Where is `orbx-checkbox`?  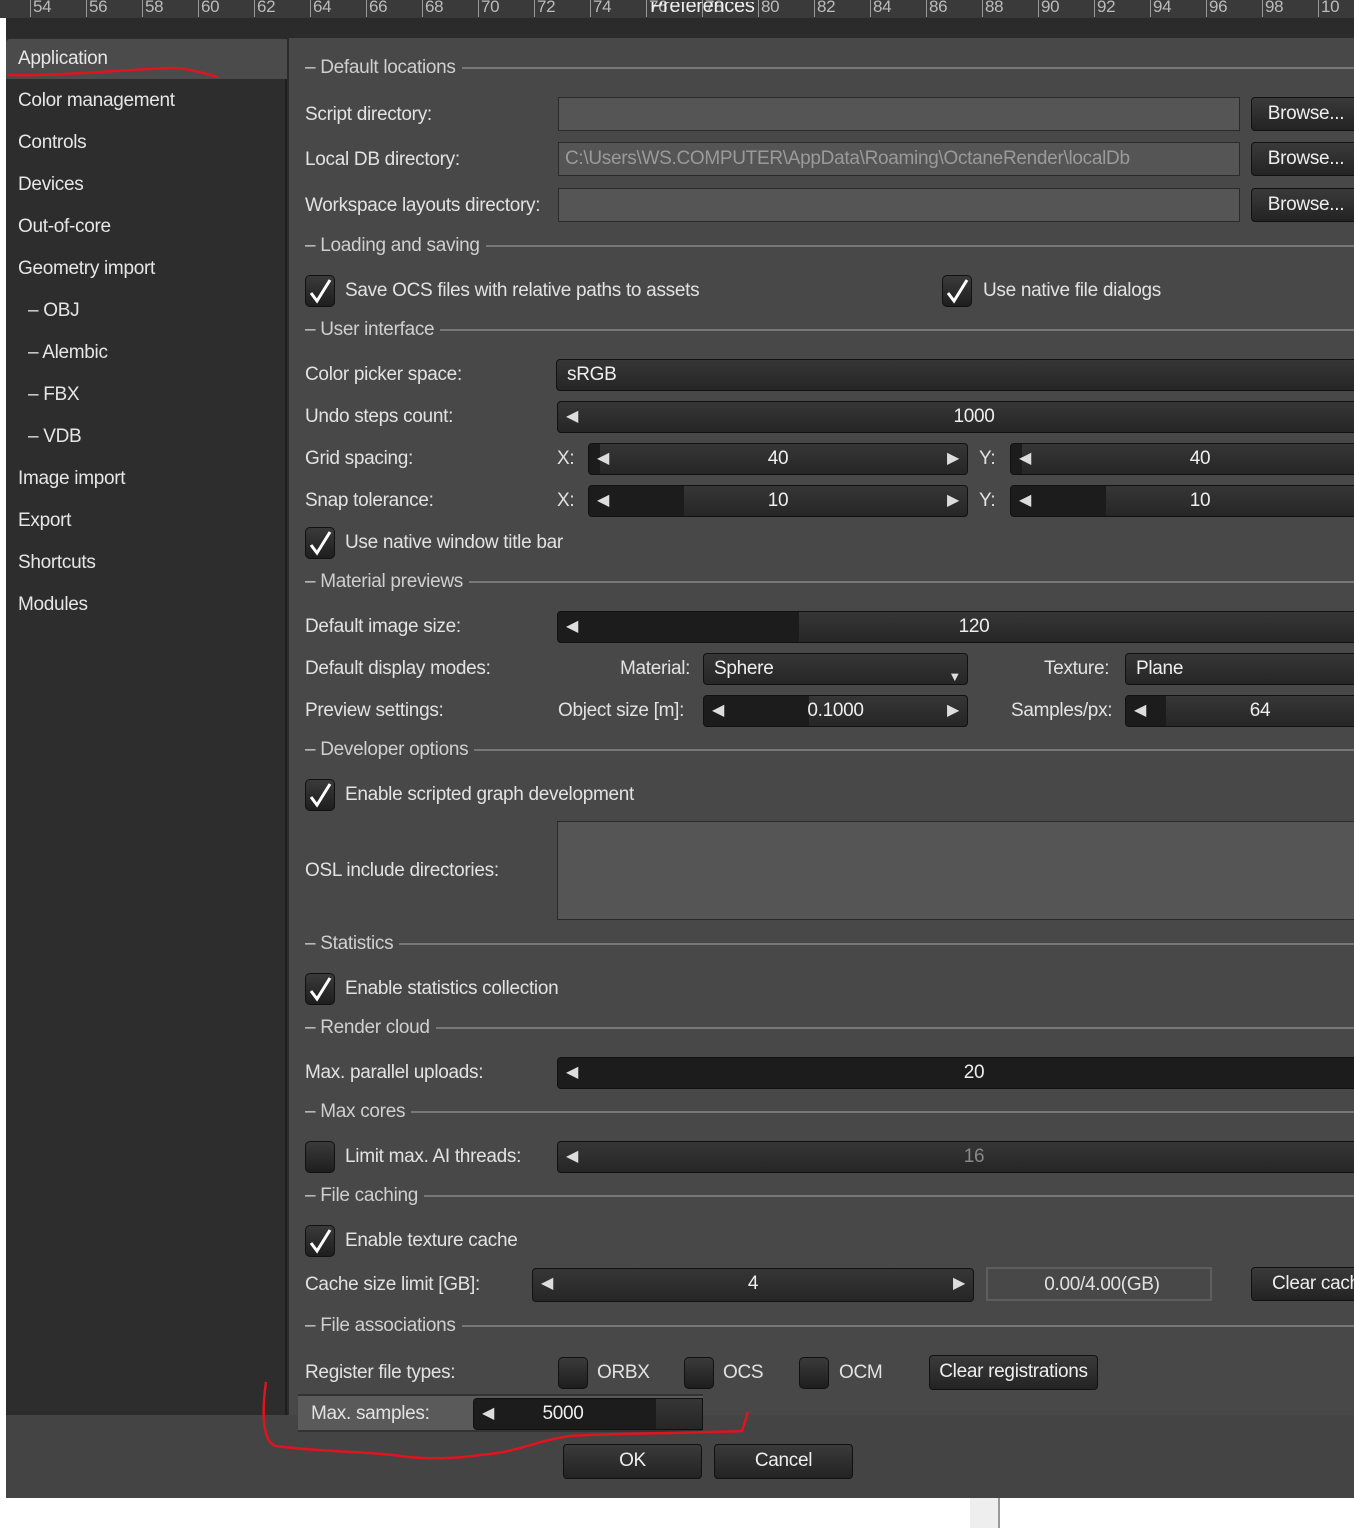
orbx-checkbox is located at coordinates (573, 1373).